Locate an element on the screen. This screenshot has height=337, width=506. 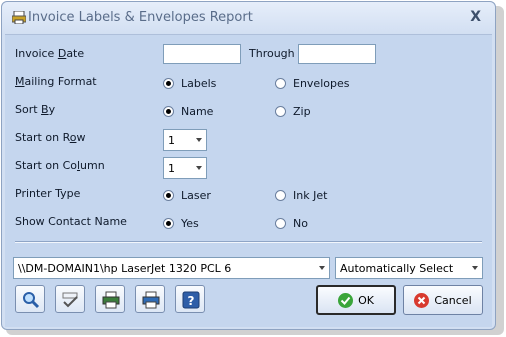
radio-labels: Labels is located at coordinates (189, 83).